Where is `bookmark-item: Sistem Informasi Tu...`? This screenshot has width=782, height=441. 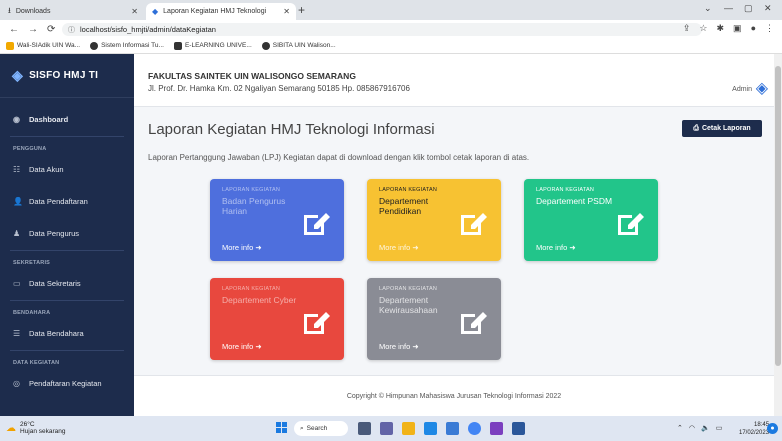 bookmark-item: Sistem Informasi Tu... is located at coordinates (127, 45).